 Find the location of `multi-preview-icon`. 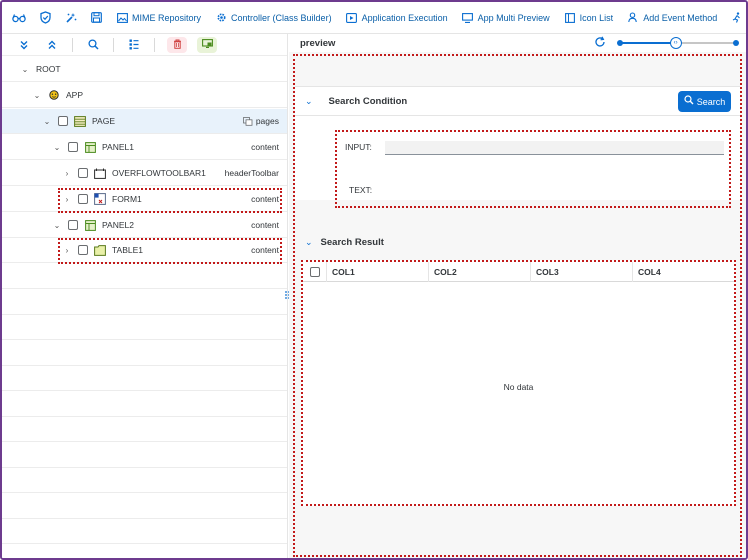

multi-preview-icon is located at coordinates (468, 18).